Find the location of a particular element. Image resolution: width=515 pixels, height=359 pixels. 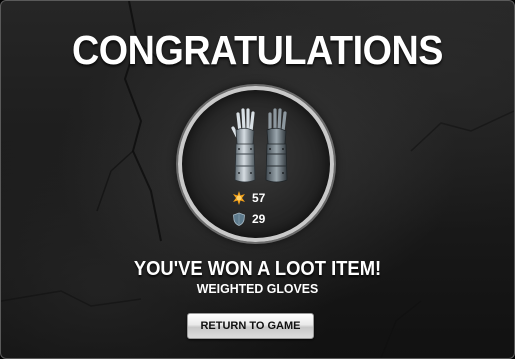

attack-value: 57 is located at coordinates (259, 198).